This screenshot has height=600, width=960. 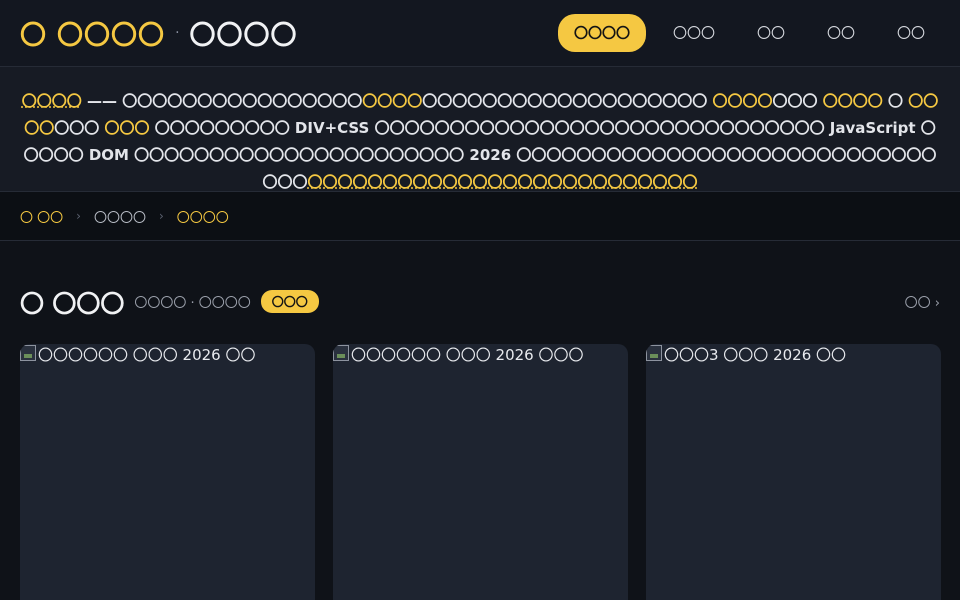 I want to click on intro-highlight-3: 〇〇〇〇, so click(x=852, y=101).